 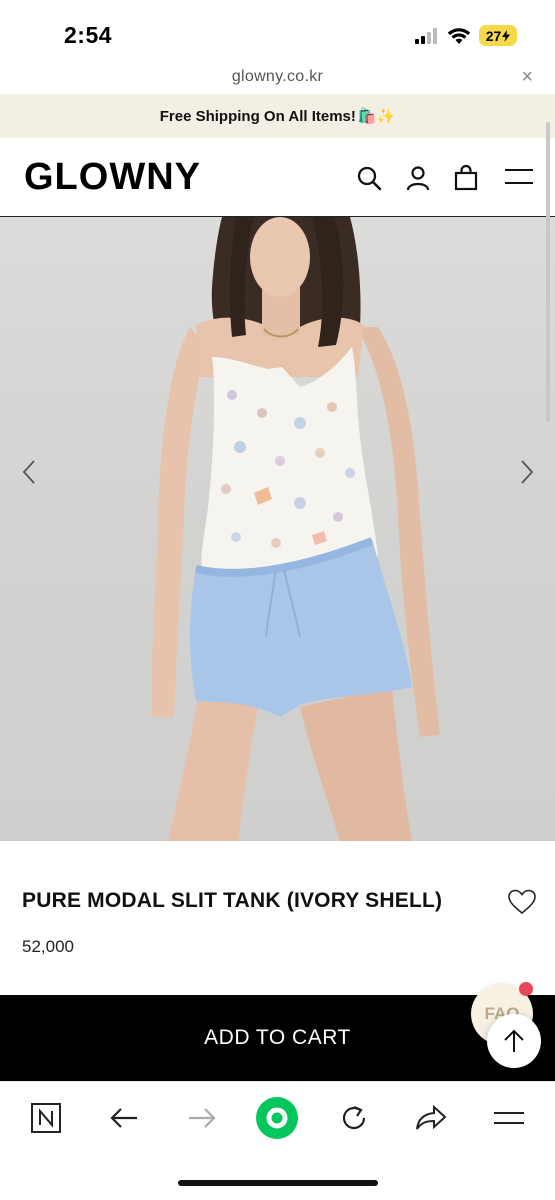 I want to click on notification-dot, so click(x=526, y=989).